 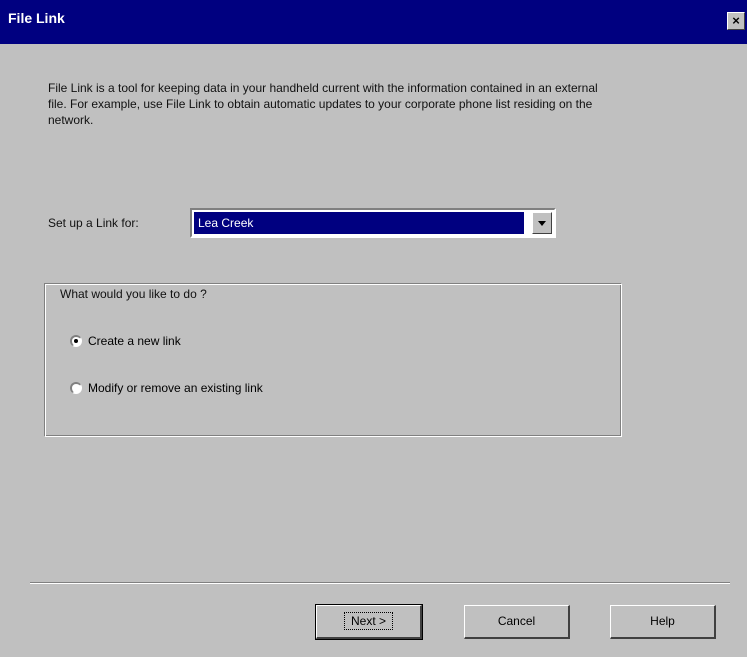 What do you see at coordinates (373, 22) in the screenshot?
I see `title-bar: File Link ×` at bounding box center [373, 22].